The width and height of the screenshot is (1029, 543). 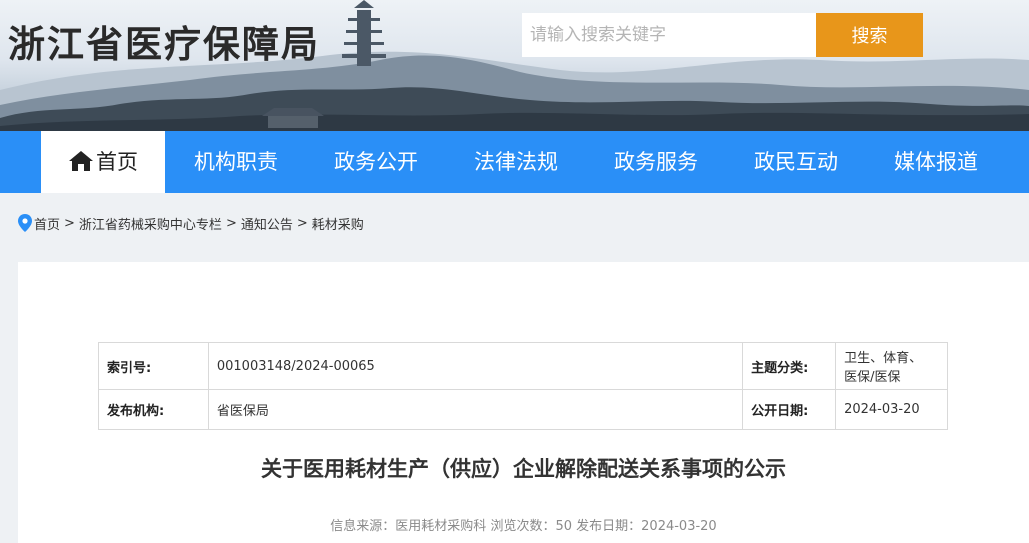 I want to click on publisher-label: 发布机构:, so click(x=153, y=409).